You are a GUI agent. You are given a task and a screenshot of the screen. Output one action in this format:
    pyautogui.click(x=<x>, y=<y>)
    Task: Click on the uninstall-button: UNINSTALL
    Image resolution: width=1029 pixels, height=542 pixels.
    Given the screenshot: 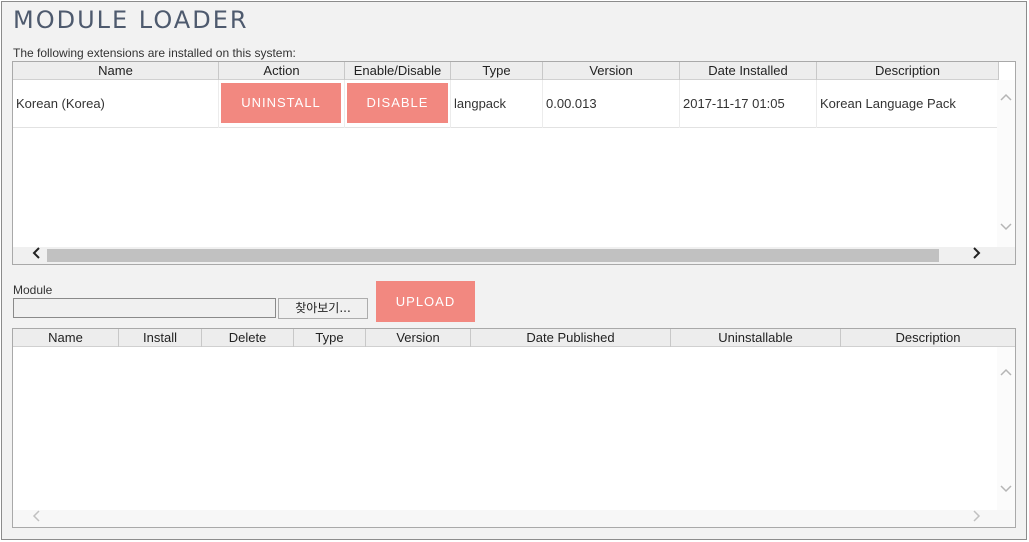 What is the action you would take?
    pyautogui.click(x=281, y=103)
    